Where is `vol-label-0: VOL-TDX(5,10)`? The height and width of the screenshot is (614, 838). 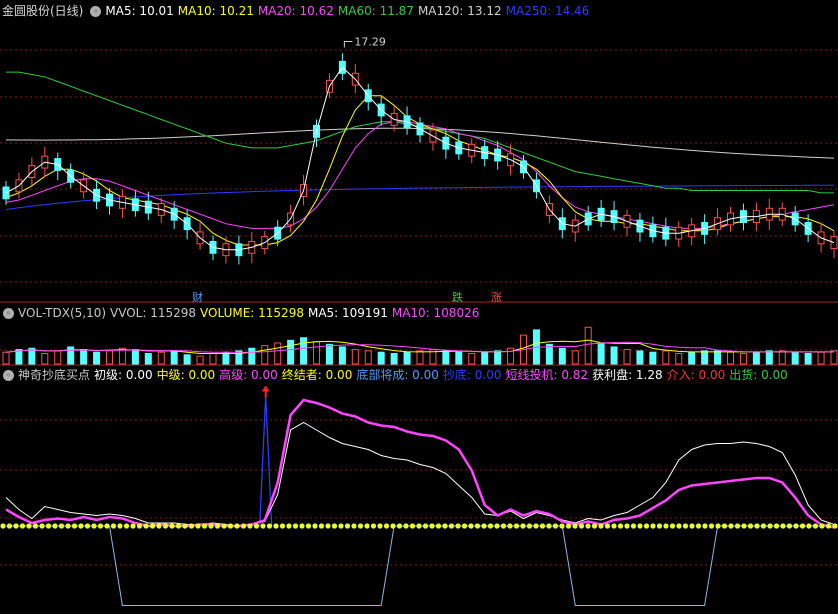
vol-label-0: VOL-TDX(5,10) is located at coordinates (62, 313).